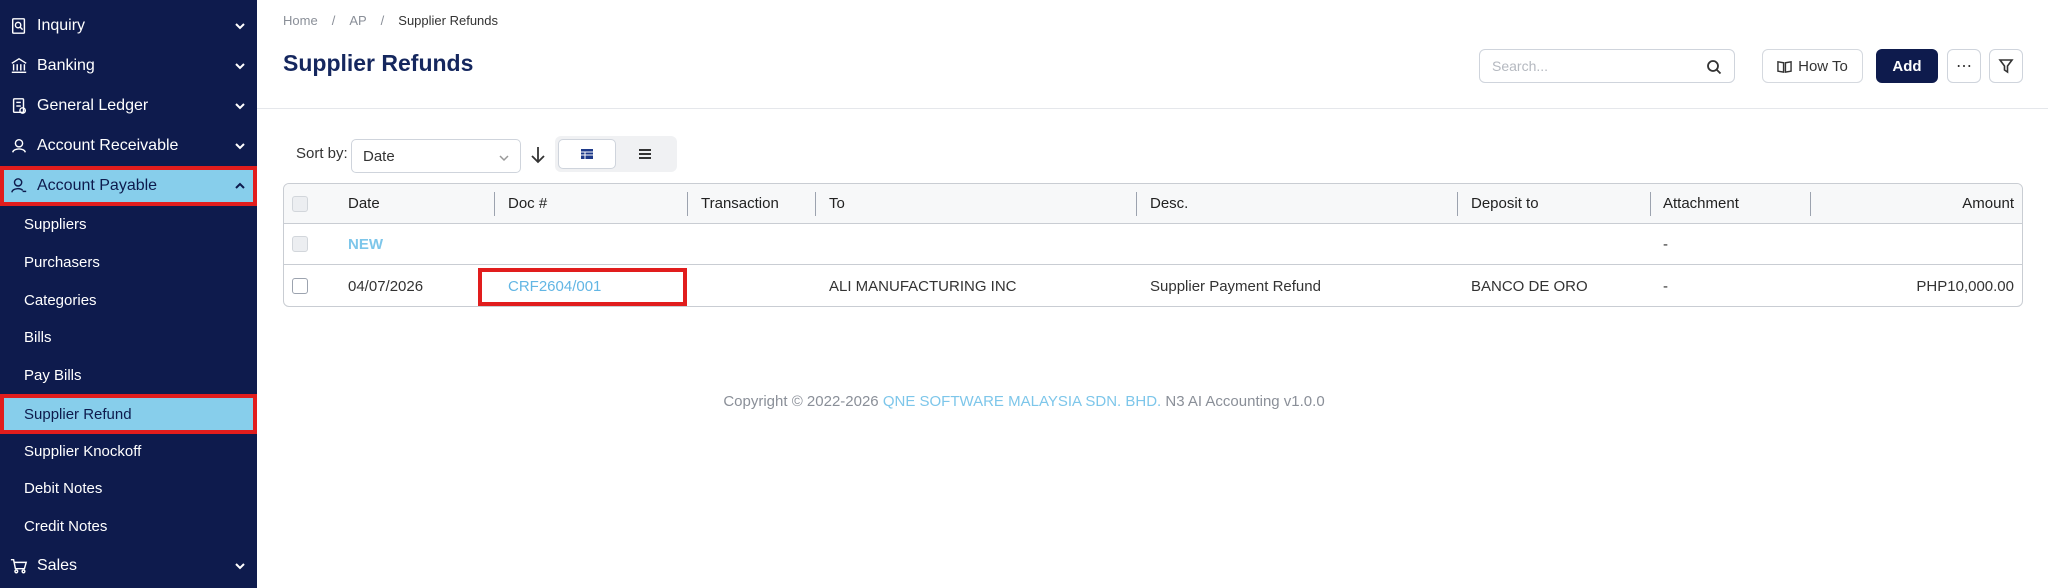 The height and width of the screenshot is (588, 2048). I want to click on sort-select: Date, so click(436, 156).